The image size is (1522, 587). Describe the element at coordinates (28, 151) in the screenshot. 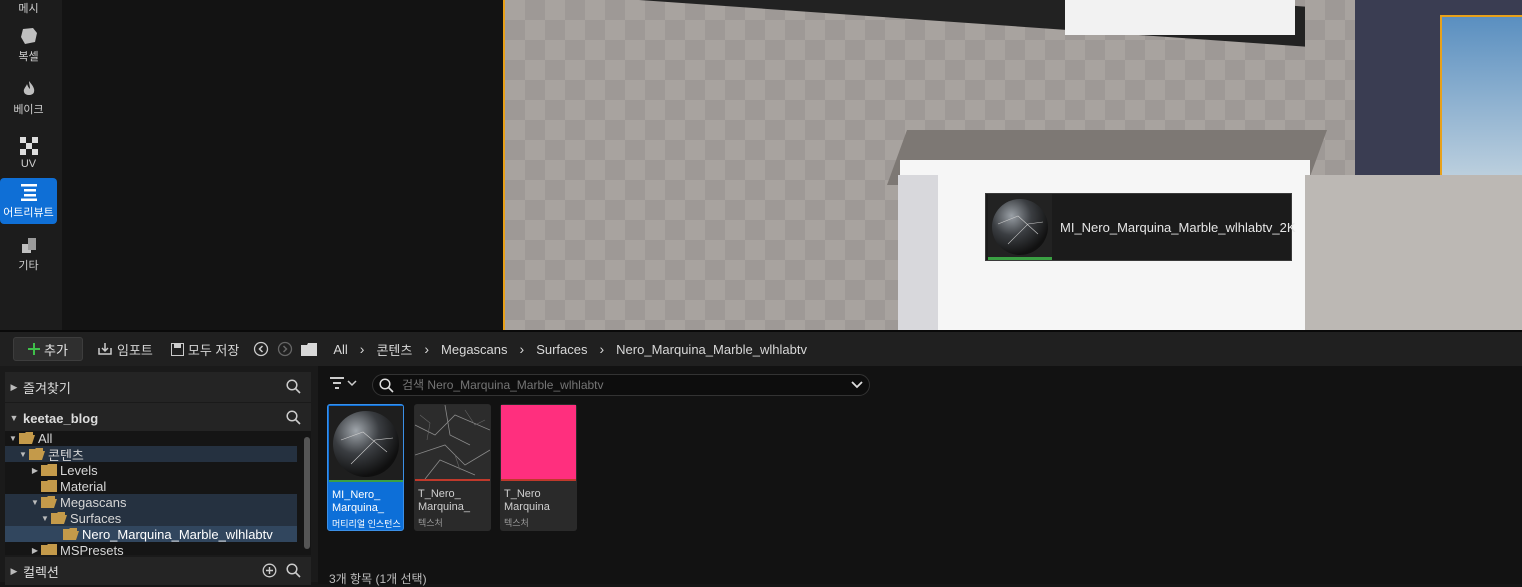

I see `mode-uv: UV` at that location.